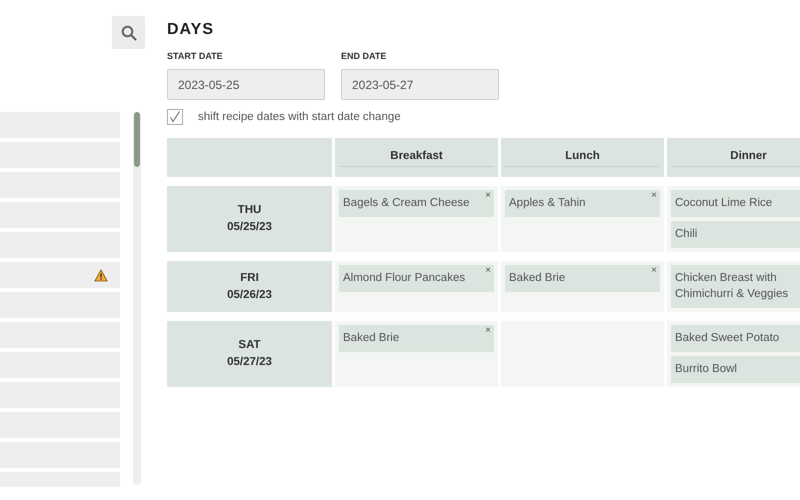  Describe the element at coordinates (249, 227) in the screenshot. I see `date-label: 05/25/23` at that location.